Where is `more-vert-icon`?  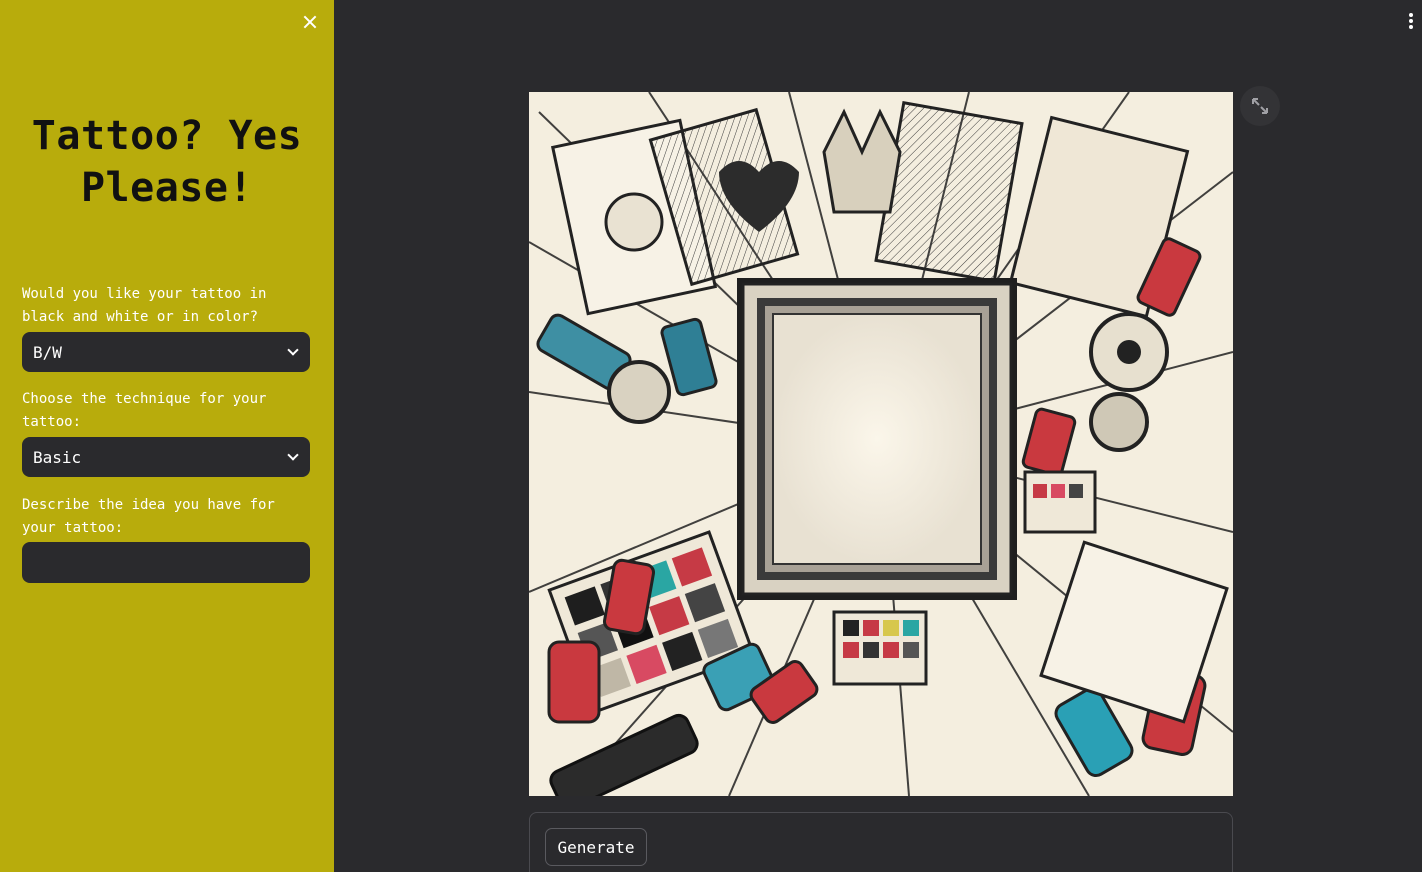 more-vert-icon is located at coordinates (1411, 21).